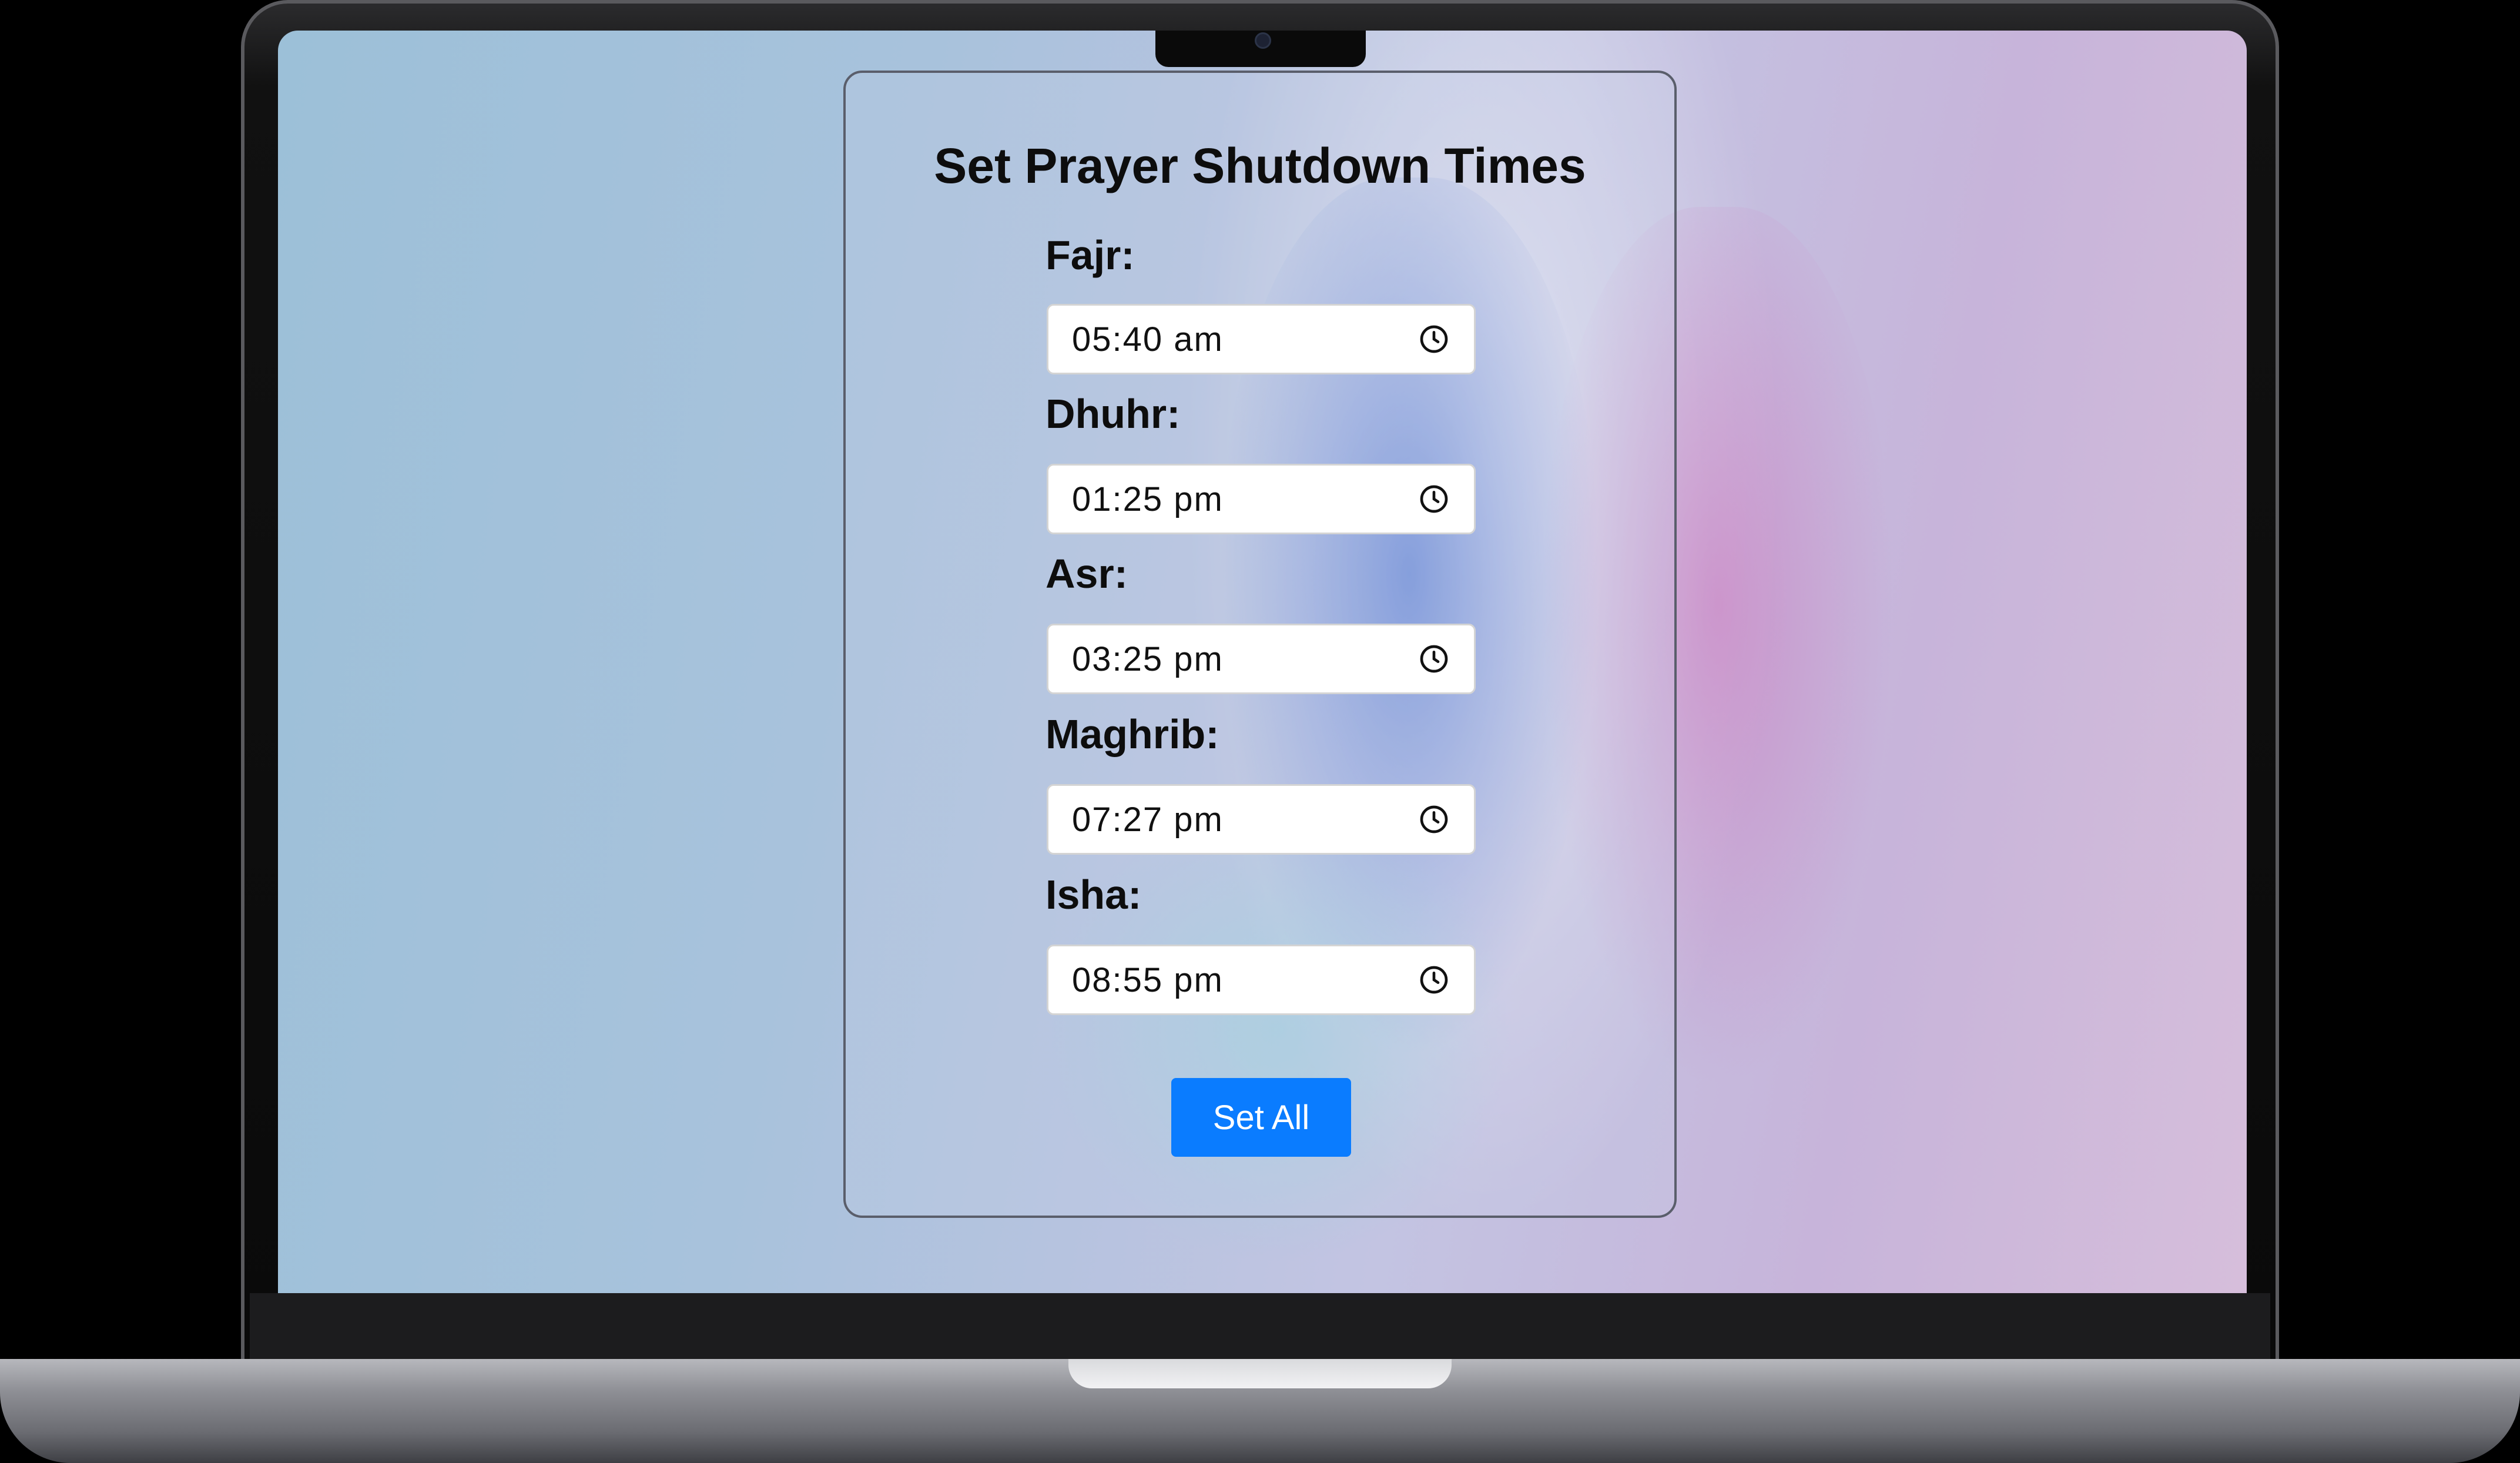 Image resolution: width=2520 pixels, height=1463 pixels. What do you see at coordinates (1261, 1117) in the screenshot?
I see `set-all-button: Set All` at bounding box center [1261, 1117].